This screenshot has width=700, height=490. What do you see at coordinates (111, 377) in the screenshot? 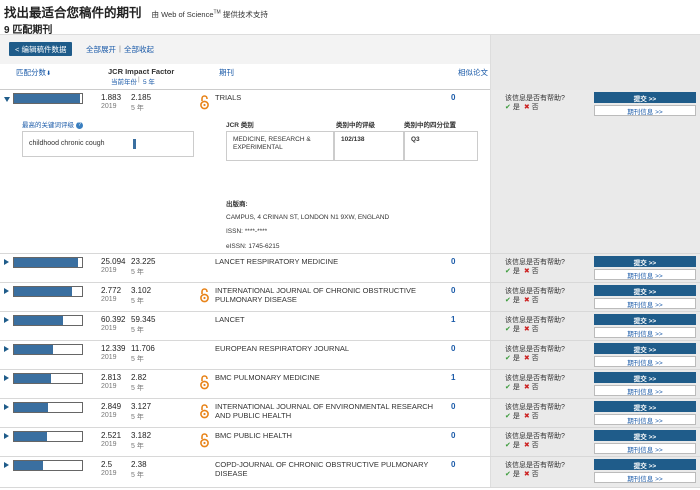
I see `impact-factor-current: 2.813` at bounding box center [111, 377].